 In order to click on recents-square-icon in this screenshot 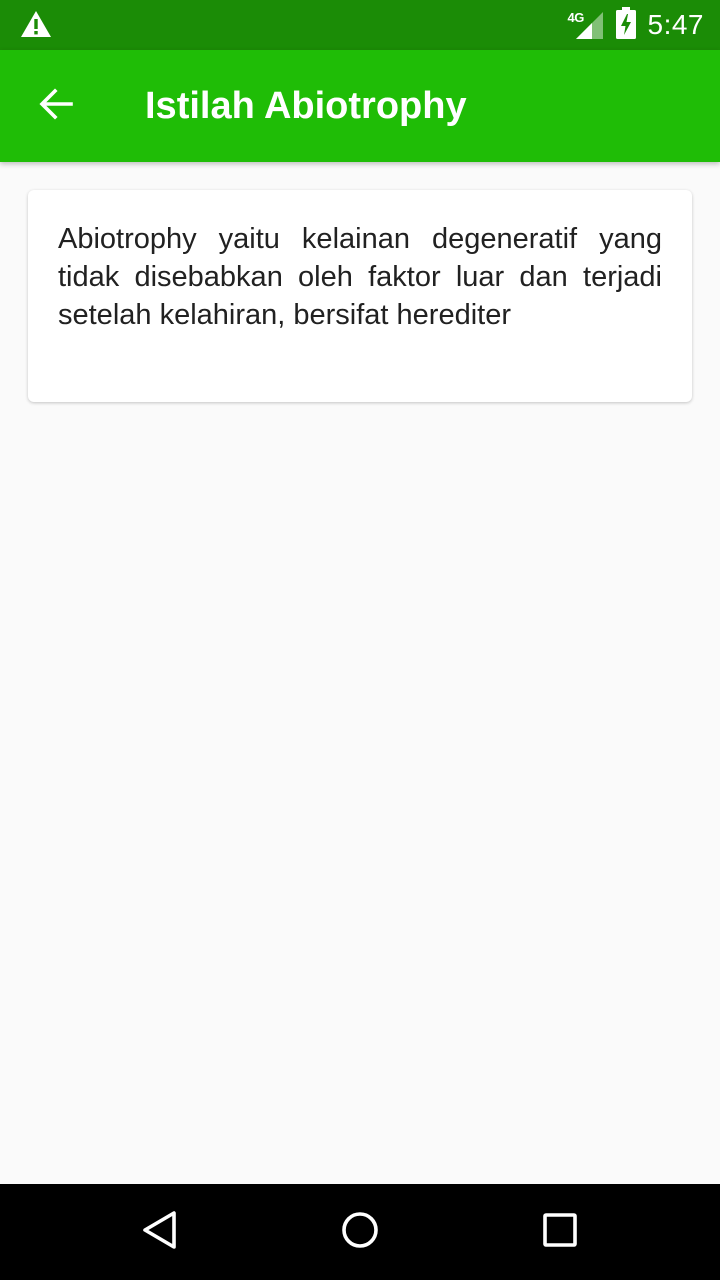, I will do `click(560, 1232)`.